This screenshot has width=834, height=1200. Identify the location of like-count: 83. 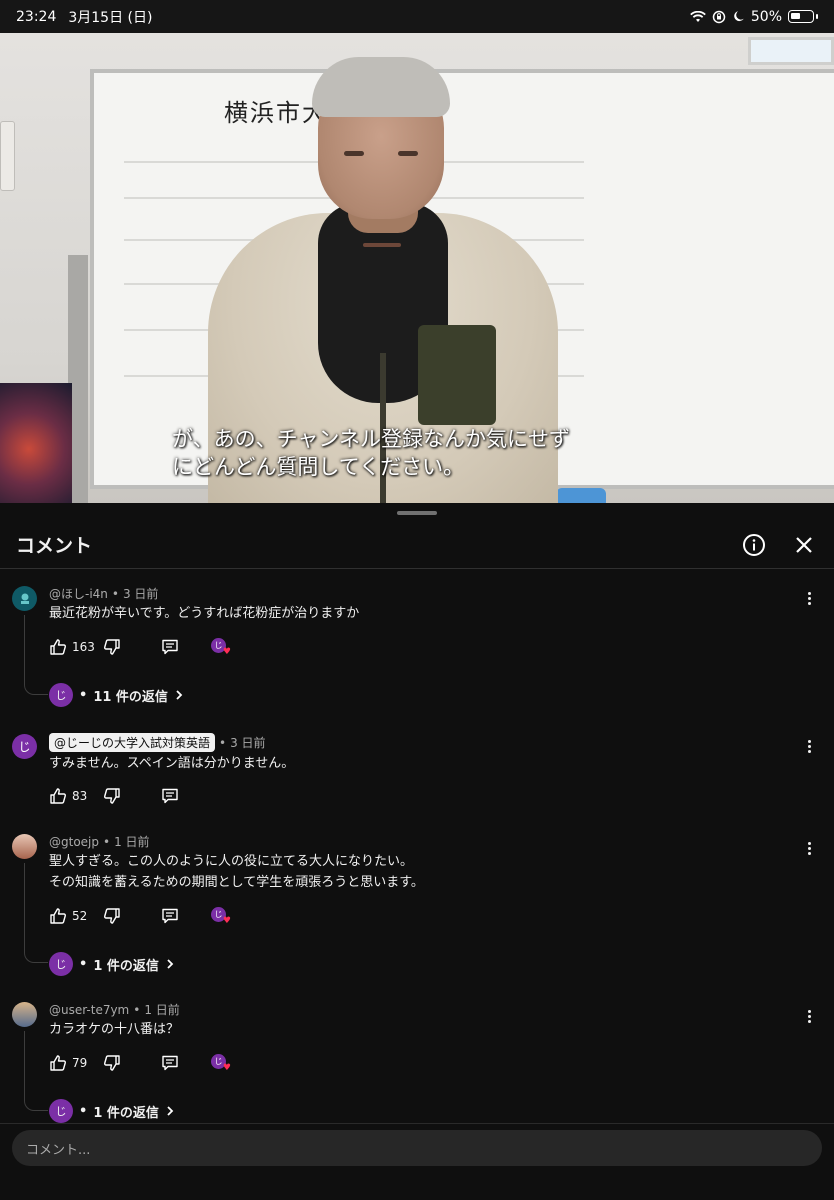
(80, 796).